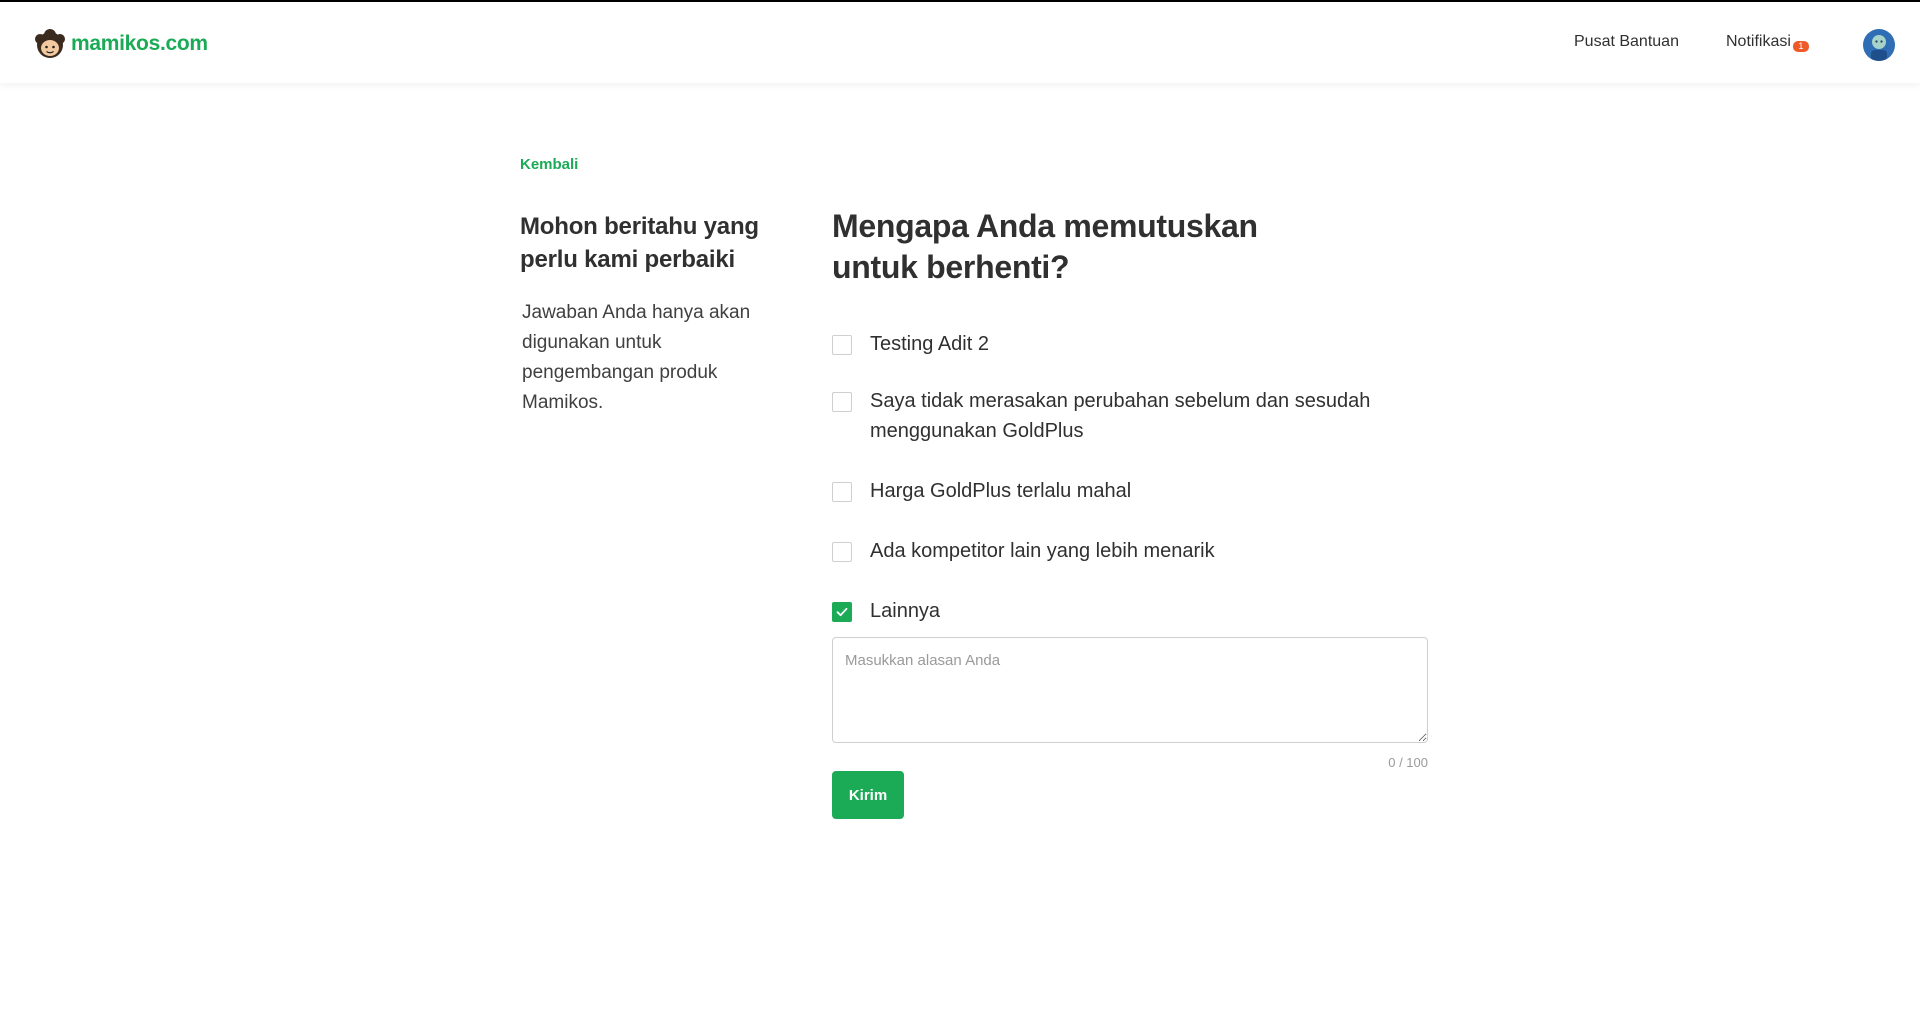 The image size is (1920, 1010). Describe the element at coordinates (929, 344) in the screenshot. I see `option-label: Testing Adit 2` at that location.